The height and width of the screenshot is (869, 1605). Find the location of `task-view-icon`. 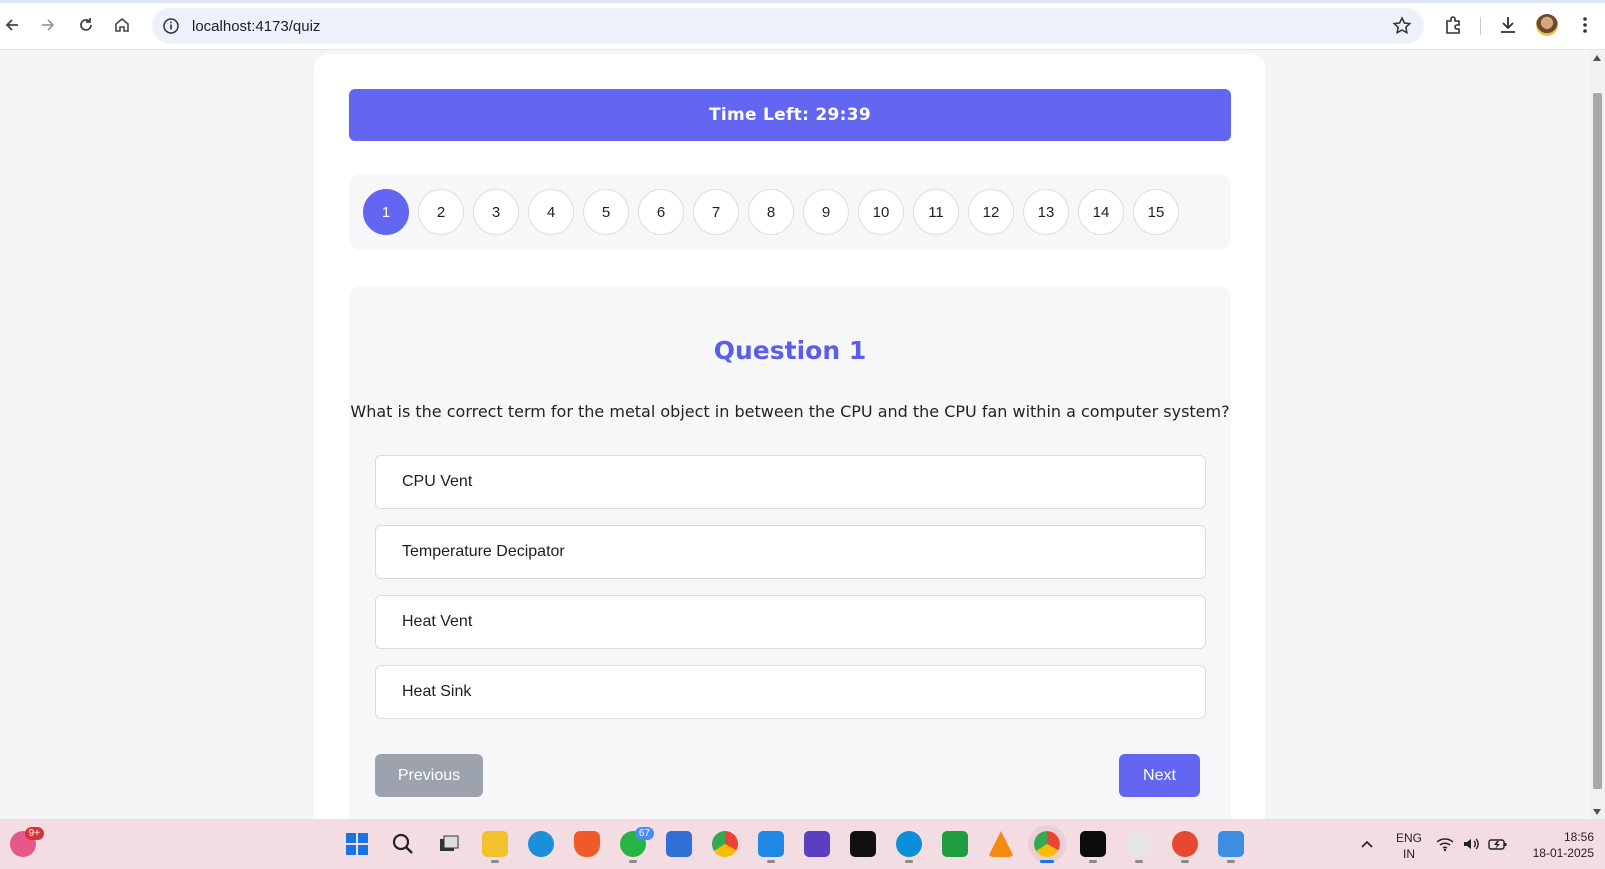

task-view-icon is located at coordinates (449, 844).